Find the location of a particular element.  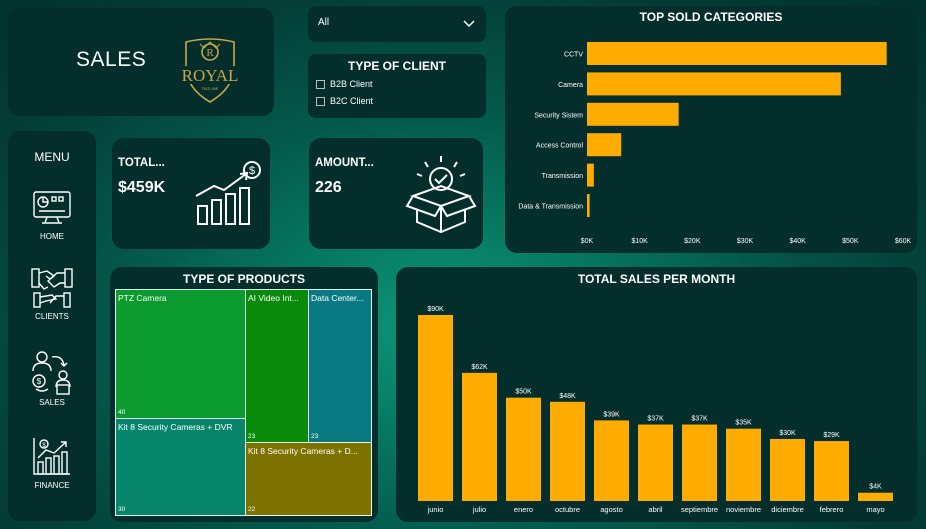

month-label: mayo is located at coordinates (875, 509).